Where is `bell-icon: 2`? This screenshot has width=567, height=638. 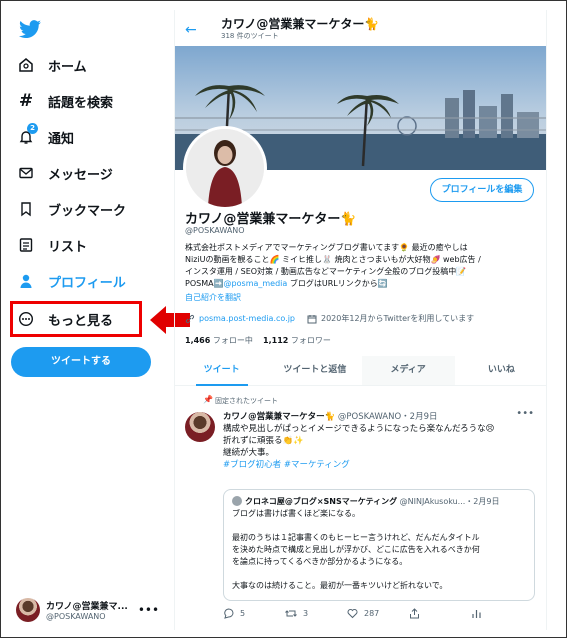
bell-icon: 2 is located at coordinates (27, 135).